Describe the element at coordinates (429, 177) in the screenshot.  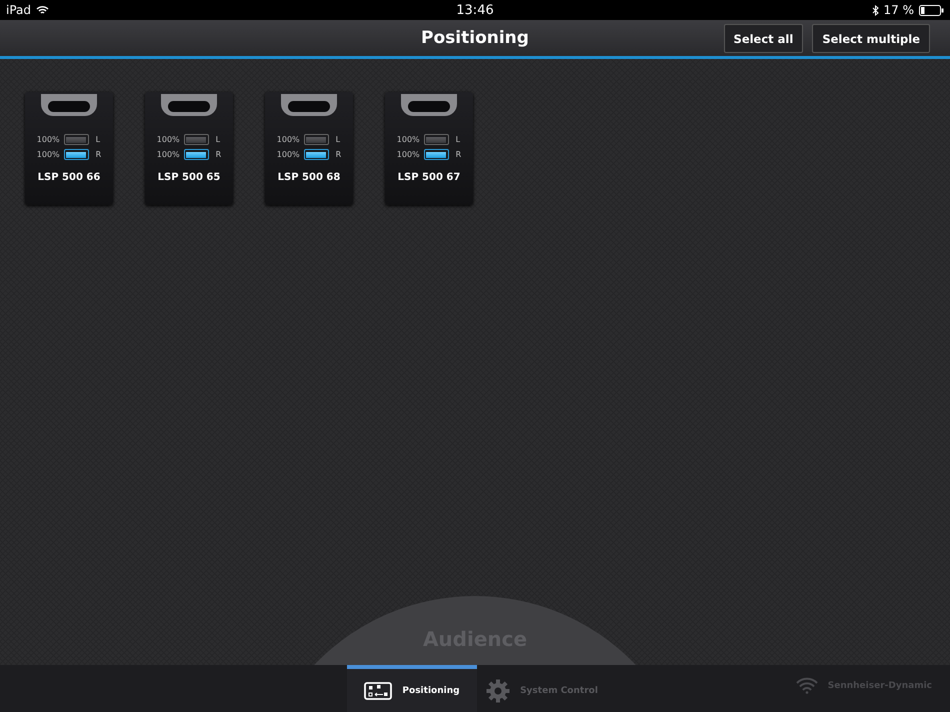
I see `speaker-name: LSP 500 67` at that location.